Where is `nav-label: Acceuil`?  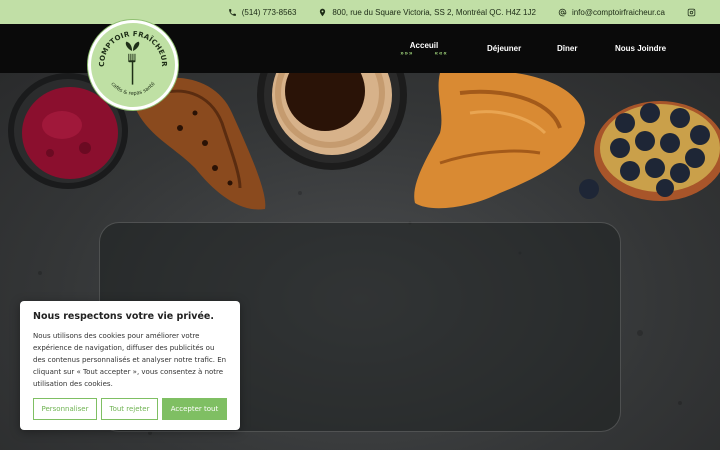
nav-label: Acceuil is located at coordinates (424, 45).